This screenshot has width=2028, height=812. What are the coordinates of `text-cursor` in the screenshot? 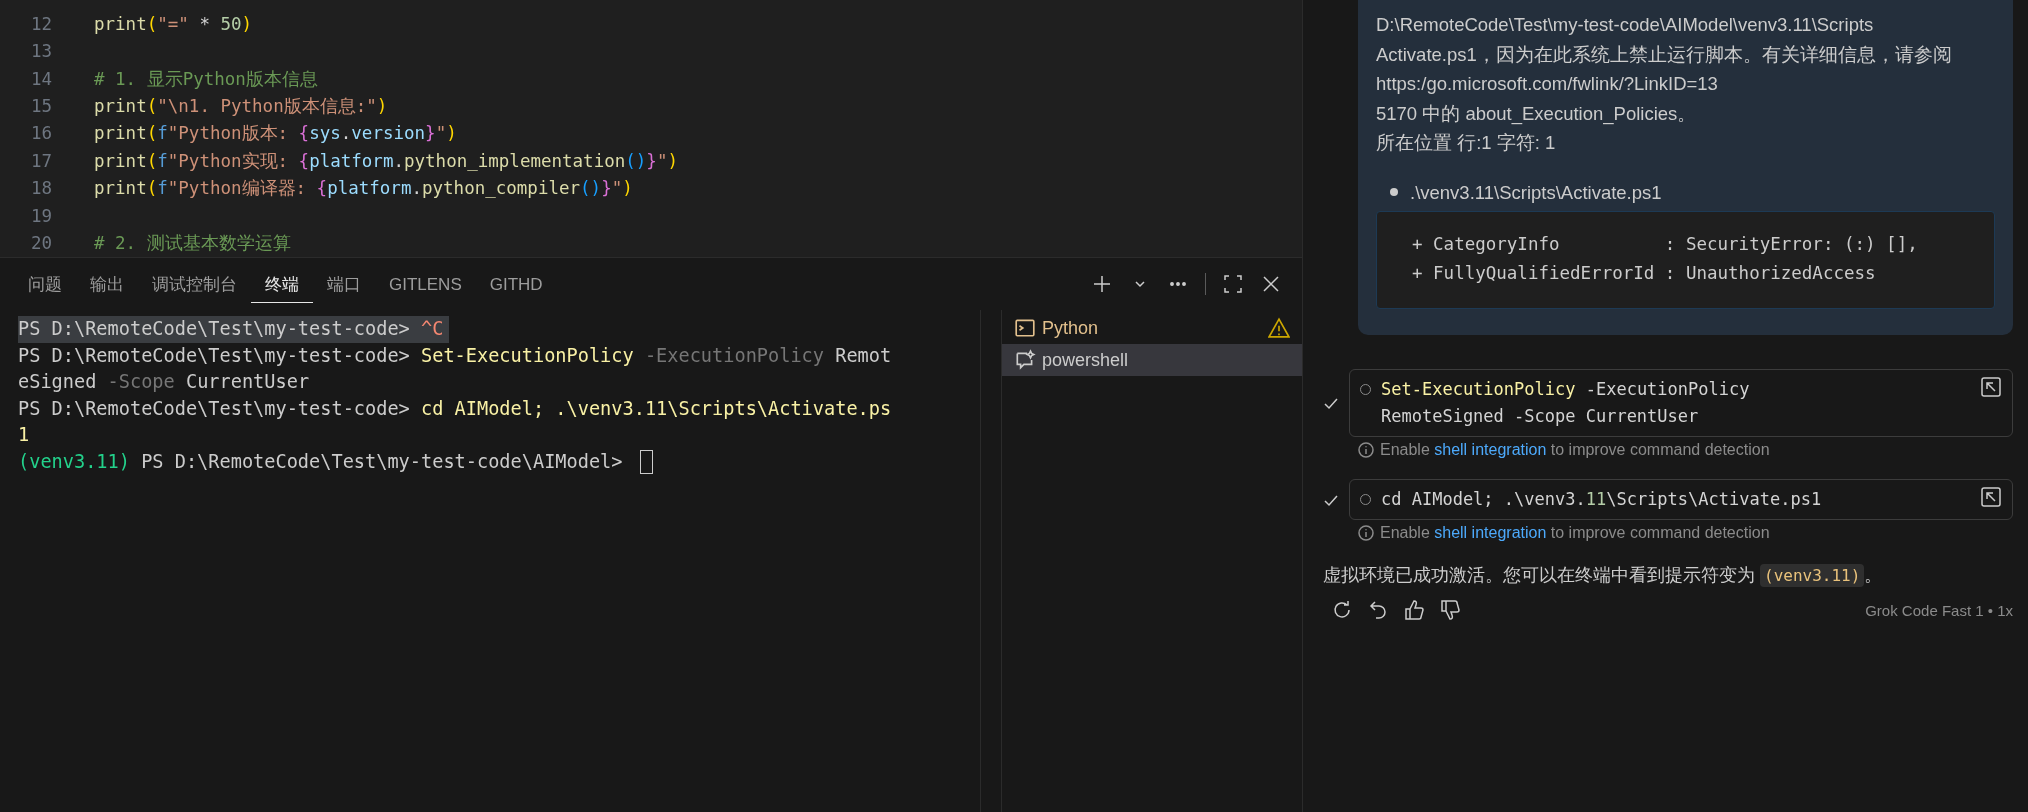 It's located at (646, 461).